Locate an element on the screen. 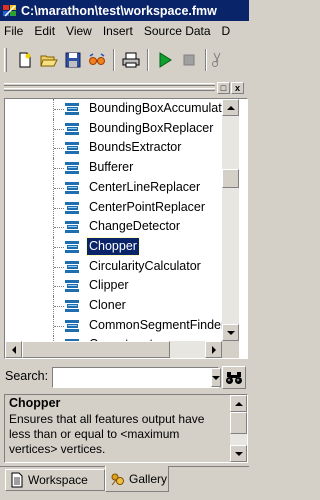 This screenshot has height=500, width=320. binoculars-icon is located at coordinates (234, 377).